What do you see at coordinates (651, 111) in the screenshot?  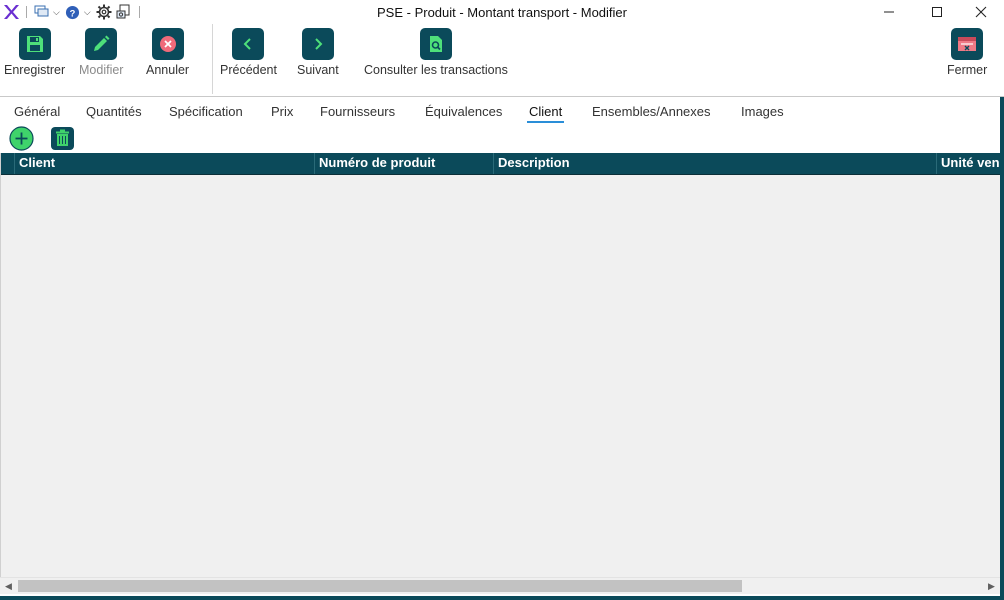 I see `tab-ensembles-annexes: Ensembles/Annexes` at bounding box center [651, 111].